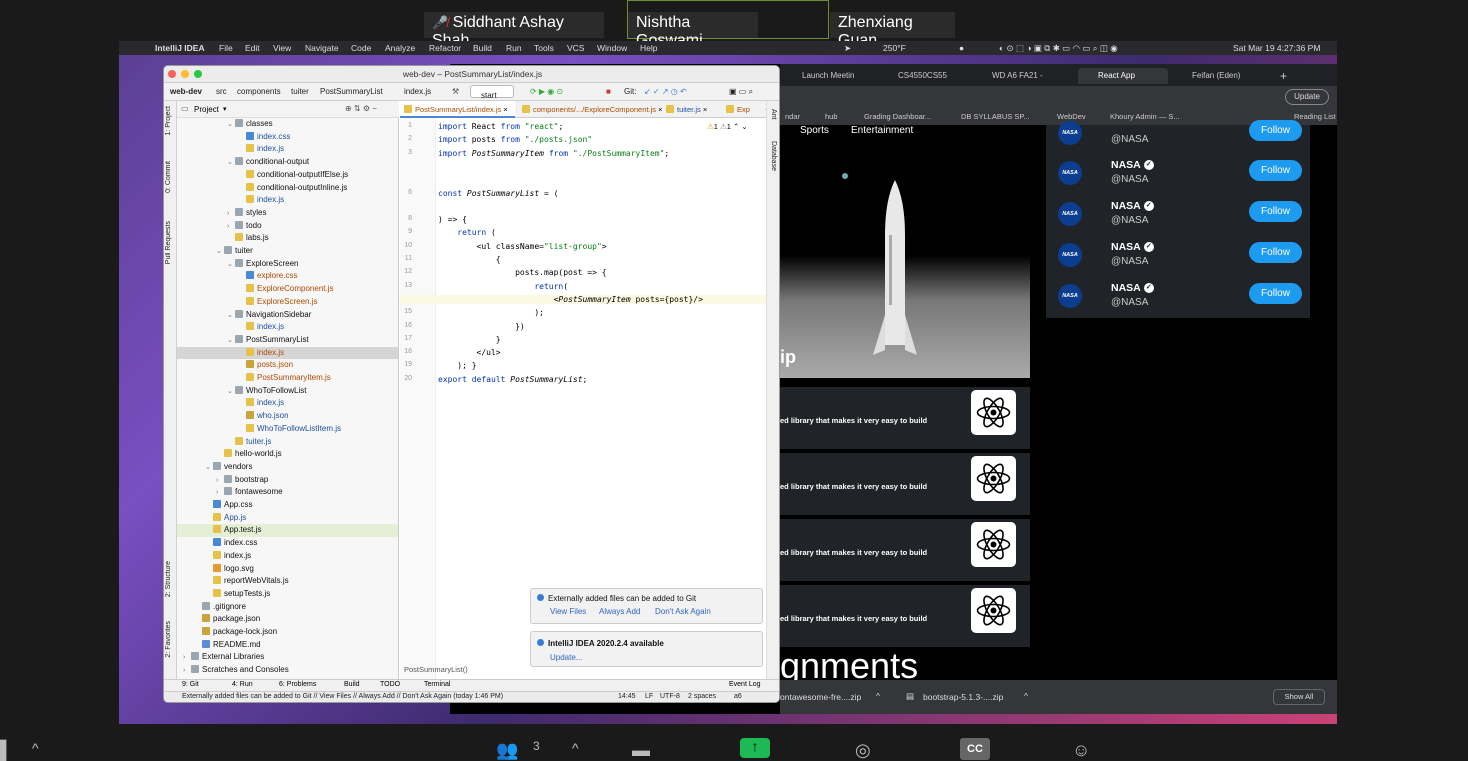 The image size is (1468, 761). I want to click on breadcrumb-item: index.js, so click(417, 91).